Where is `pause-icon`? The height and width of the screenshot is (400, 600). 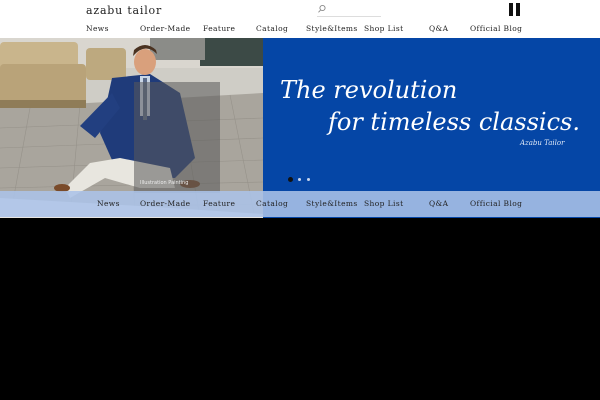 pause-icon is located at coordinates (515, 9).